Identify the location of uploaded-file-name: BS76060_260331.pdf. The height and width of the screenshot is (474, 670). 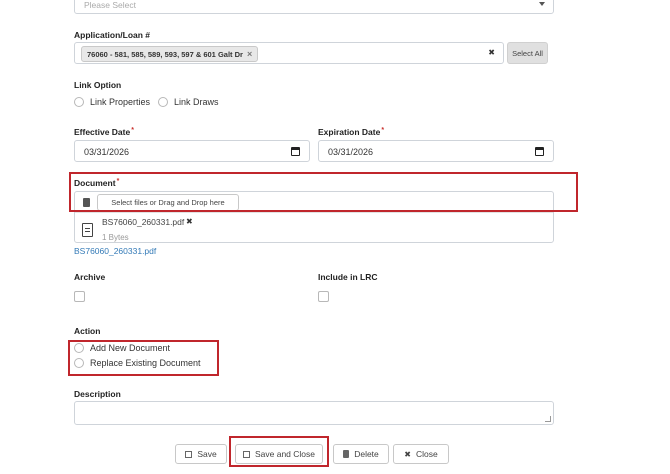
(143, 222).